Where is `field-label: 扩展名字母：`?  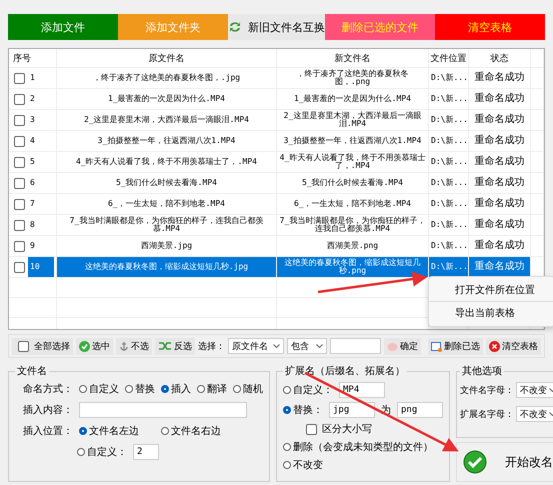 field-label: 扩展名字母： is located at coordinates (487, 414).